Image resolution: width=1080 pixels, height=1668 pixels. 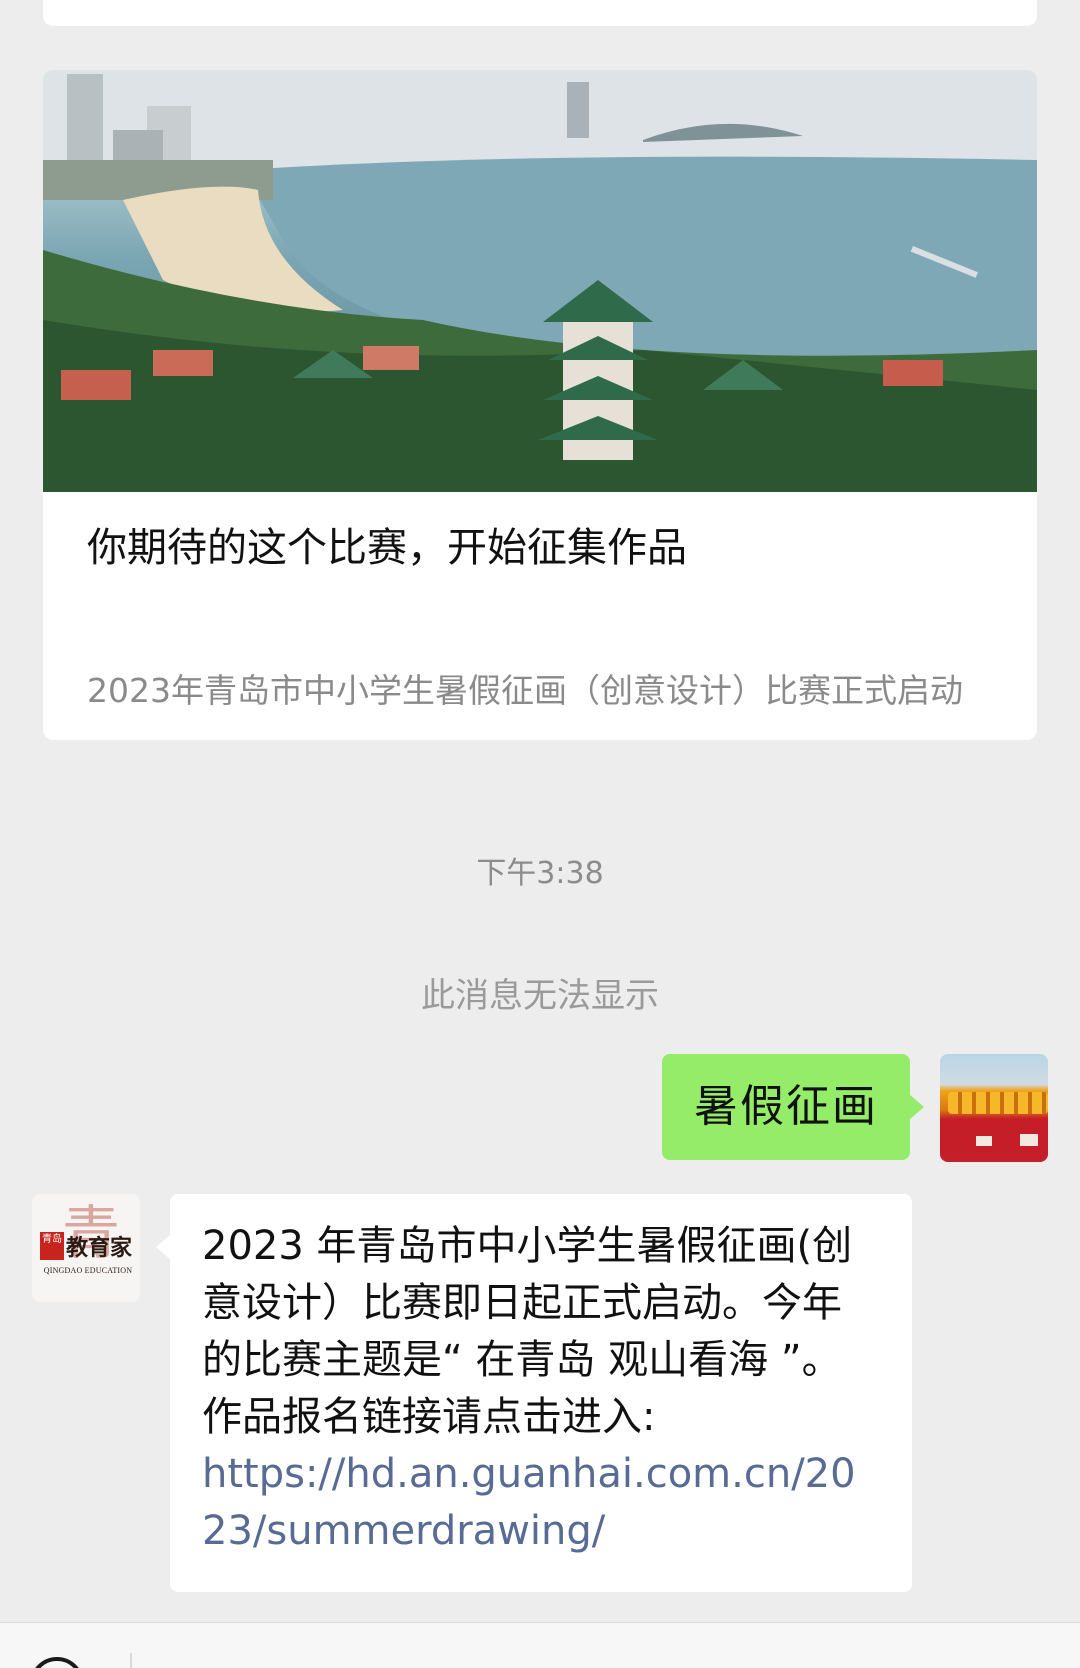 What do you see at coordinates (131, 1660) in the screenshot?
I see `toolbar-divider` at bounding box center [131, 1660].